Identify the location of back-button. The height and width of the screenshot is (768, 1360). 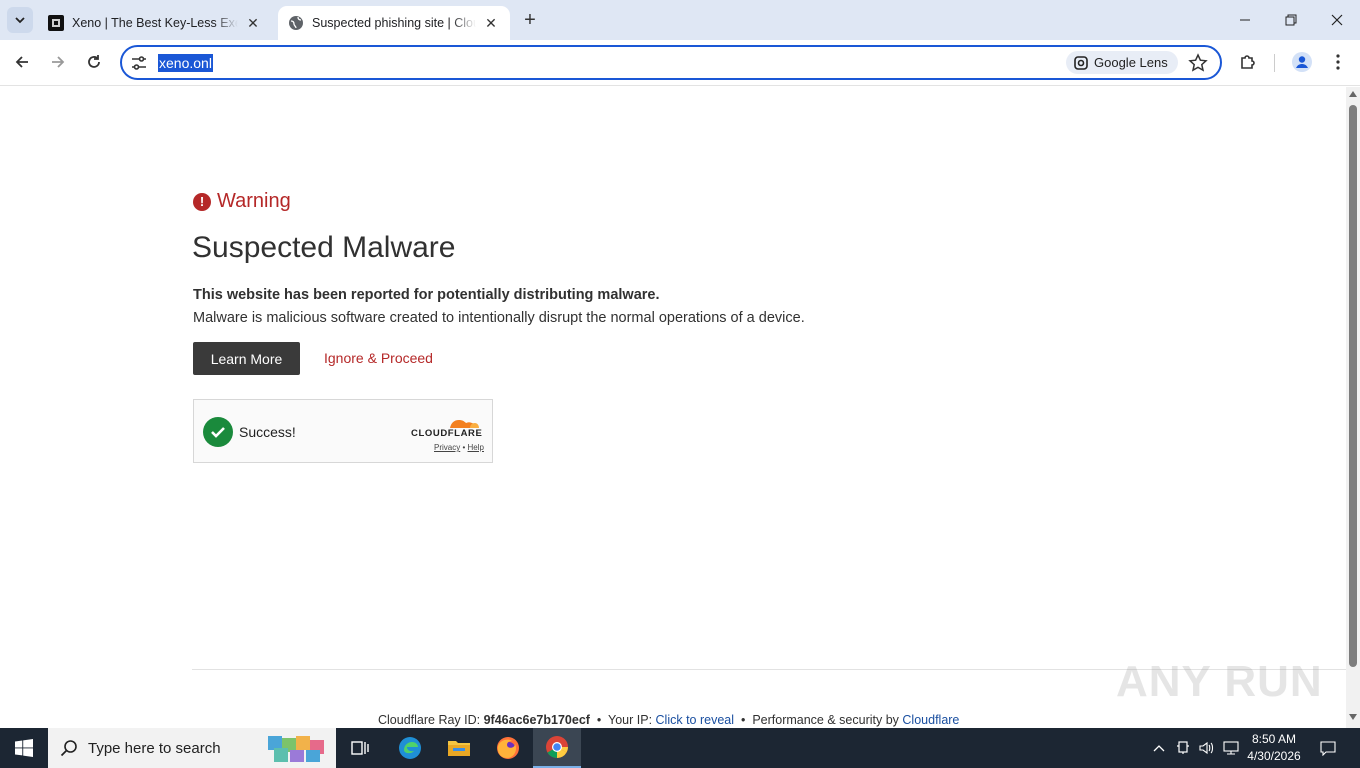
(22, 62).